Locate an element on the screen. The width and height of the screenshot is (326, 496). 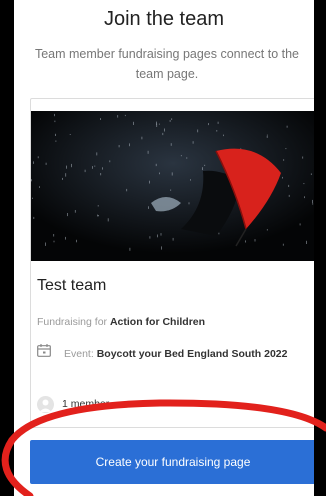
create-fundraising-page-button: Create your fundraising page is located at coordinates (172, 462).